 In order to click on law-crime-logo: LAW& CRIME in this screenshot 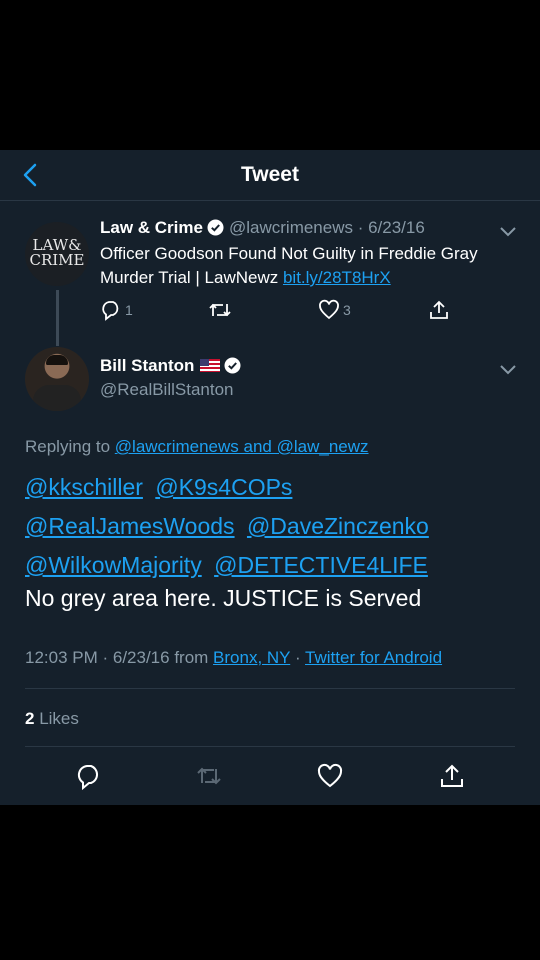, I will do `click(57, 252)`.